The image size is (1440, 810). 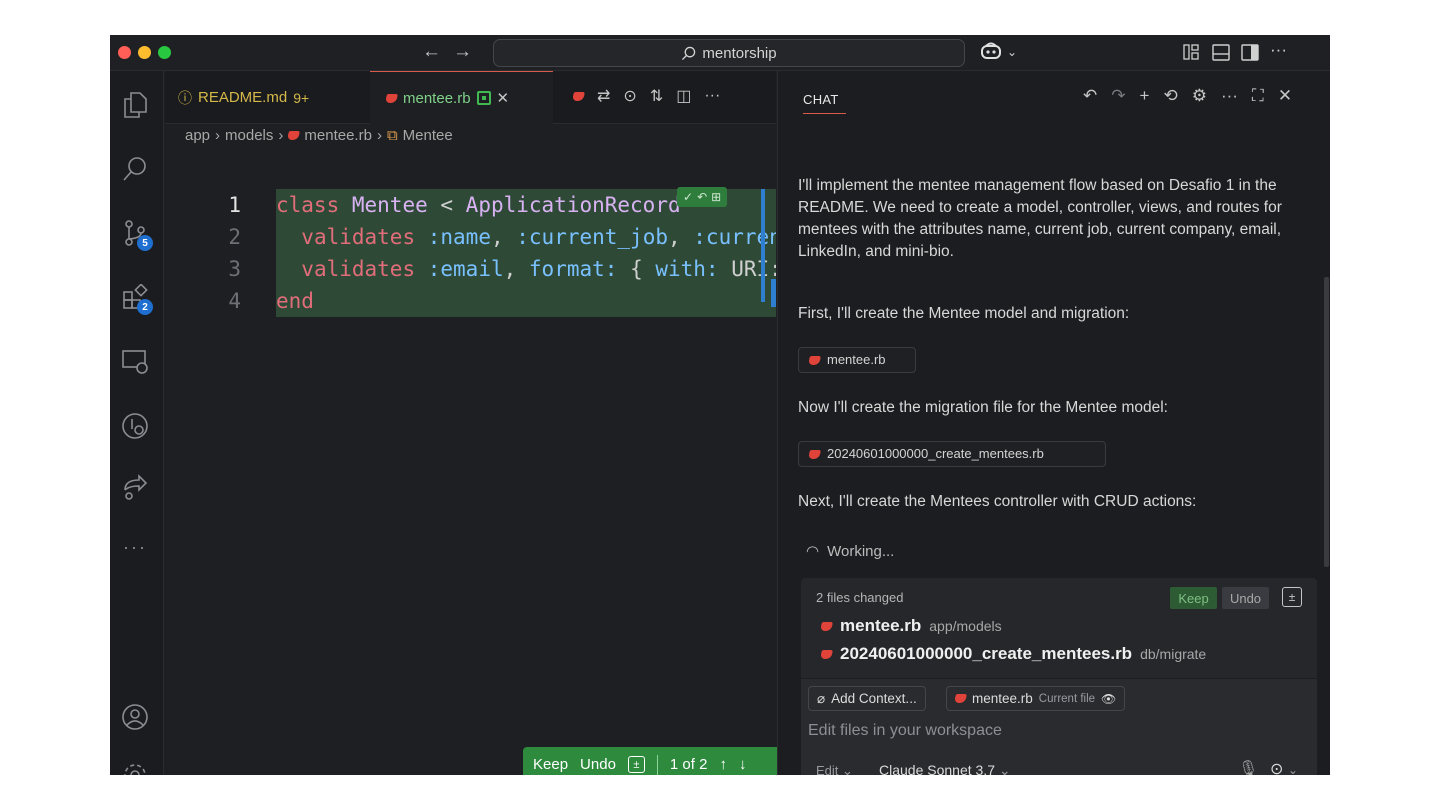 I want to click on next-change-icon: ↓, so click(x=743, y=764).